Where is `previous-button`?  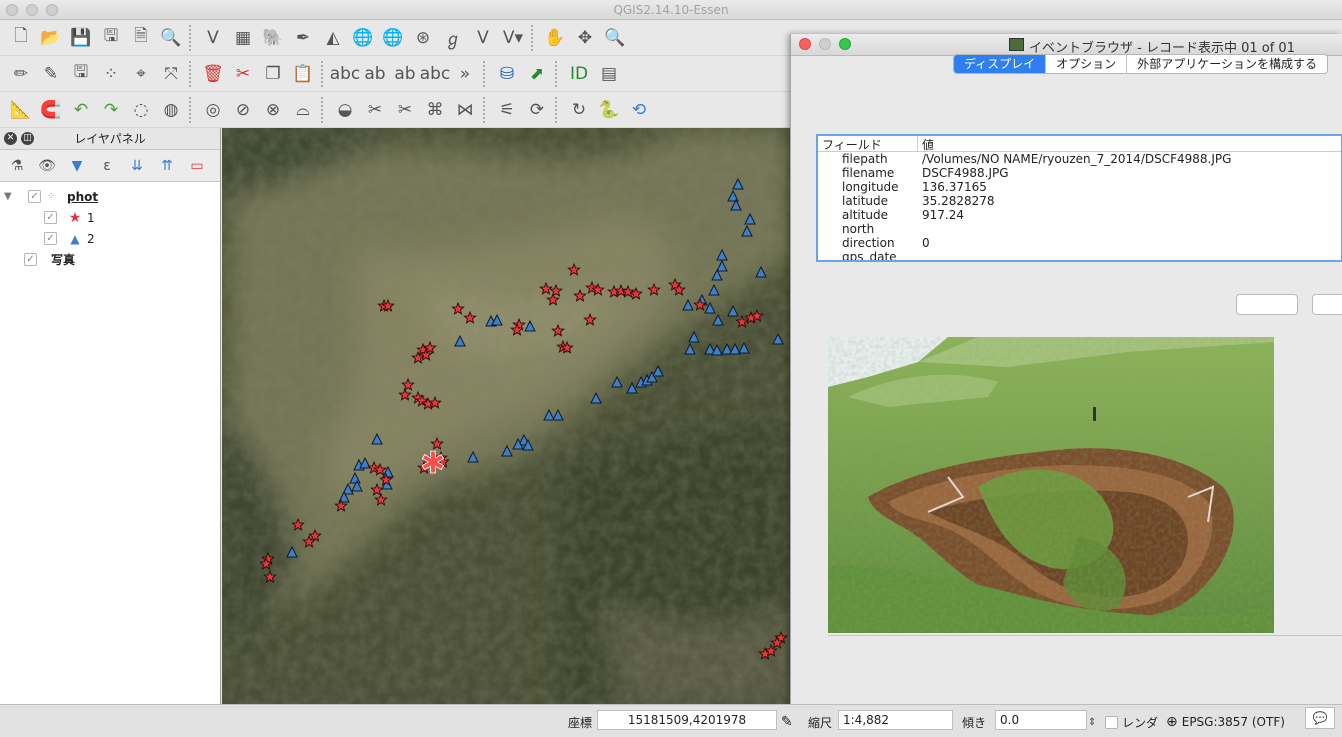
previous-button is located at coordinates (1267, 304).